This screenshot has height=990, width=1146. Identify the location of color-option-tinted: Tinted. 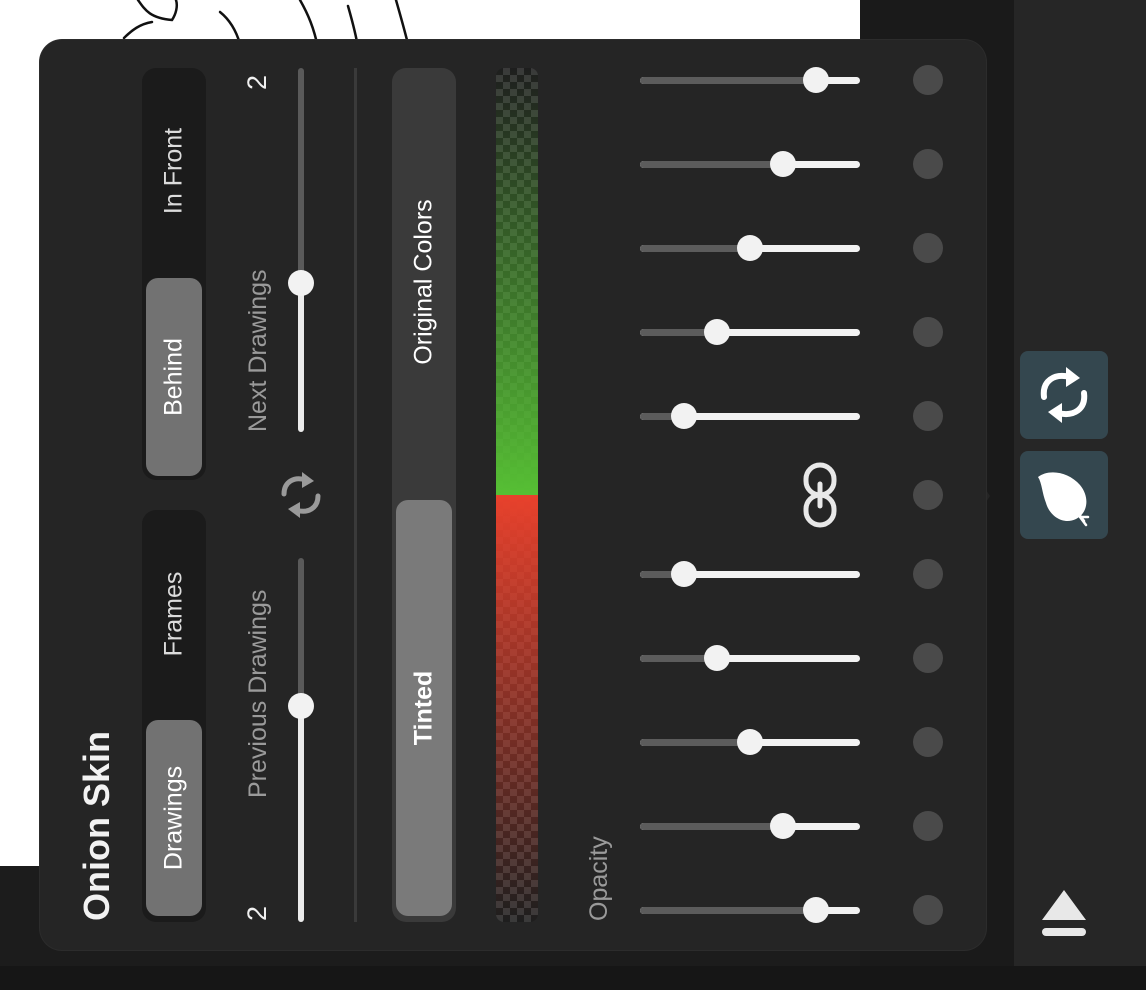
(424, 708).